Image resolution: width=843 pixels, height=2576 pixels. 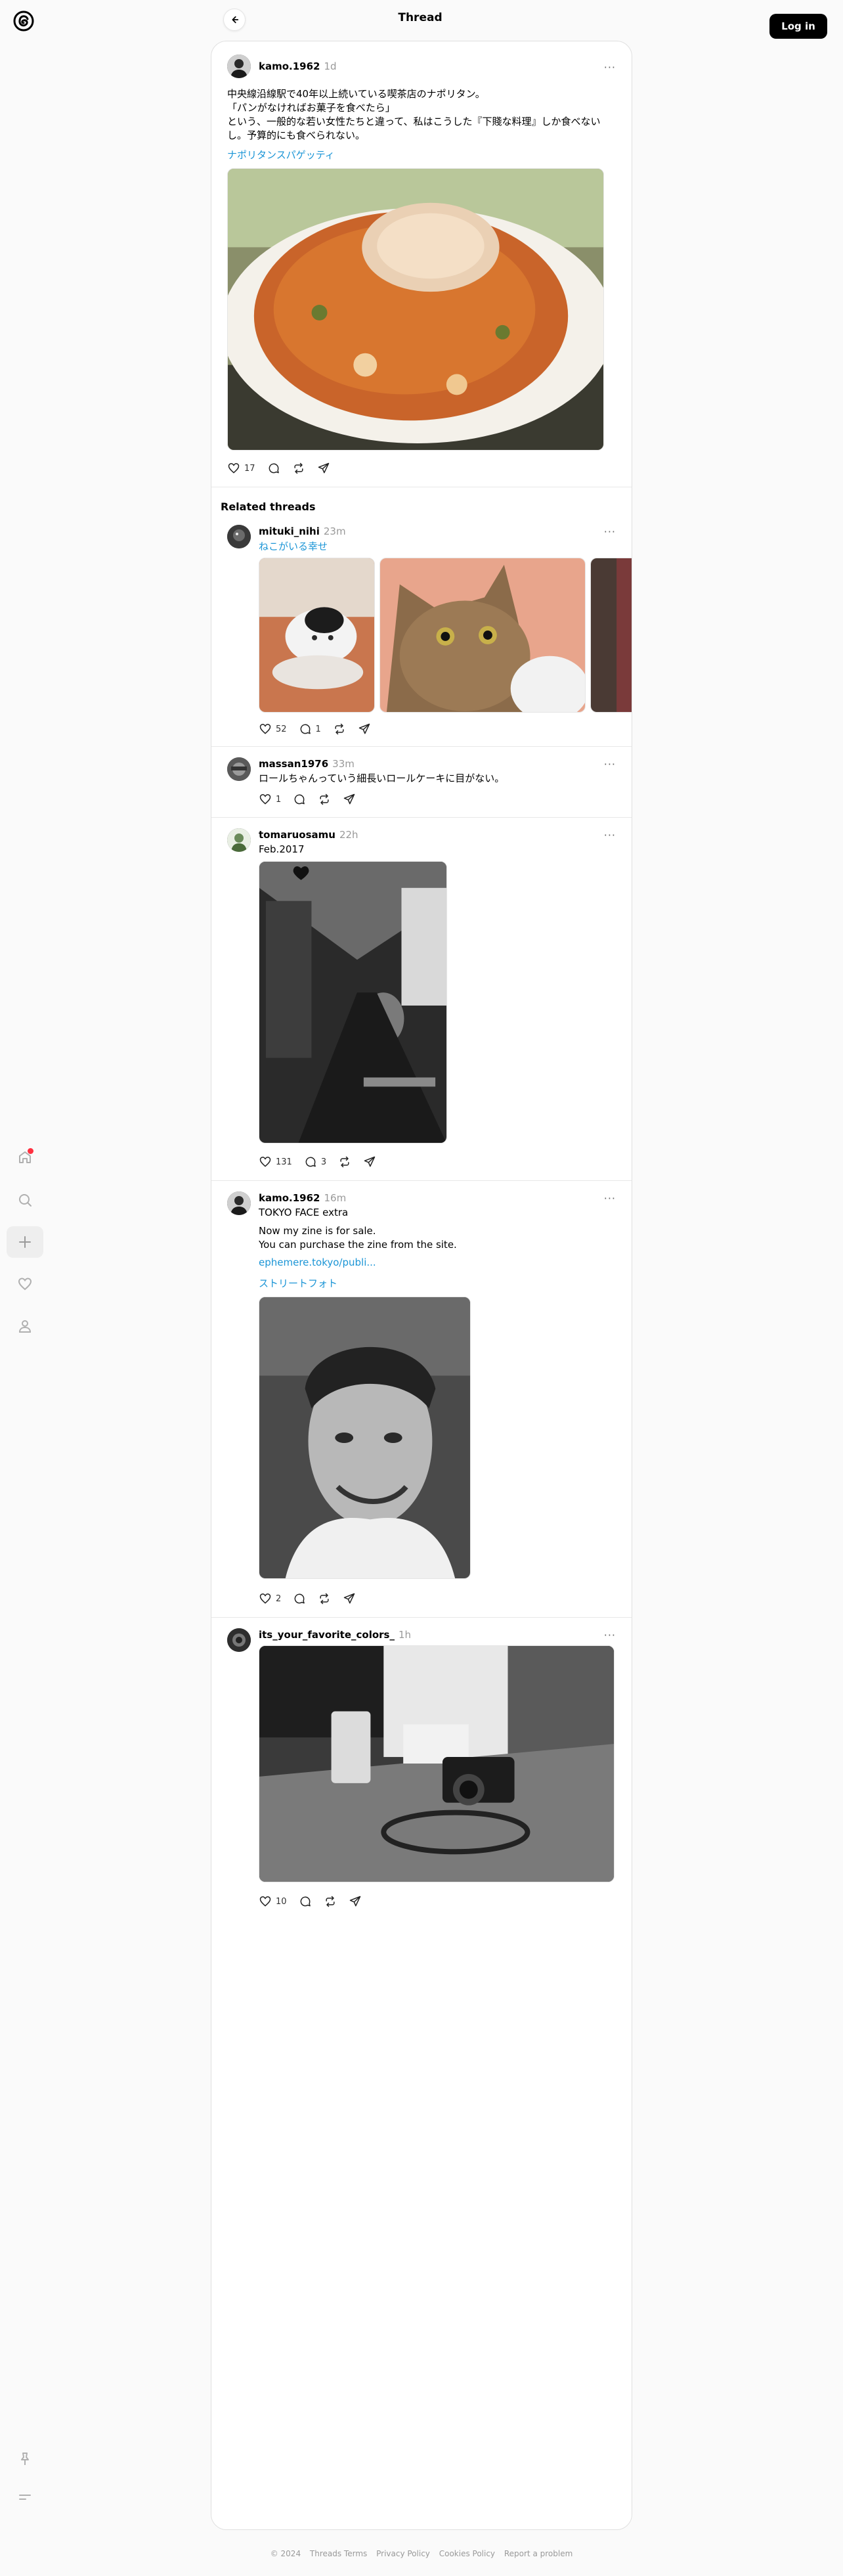 I want to click on back-button, so click(x=234, y=20).